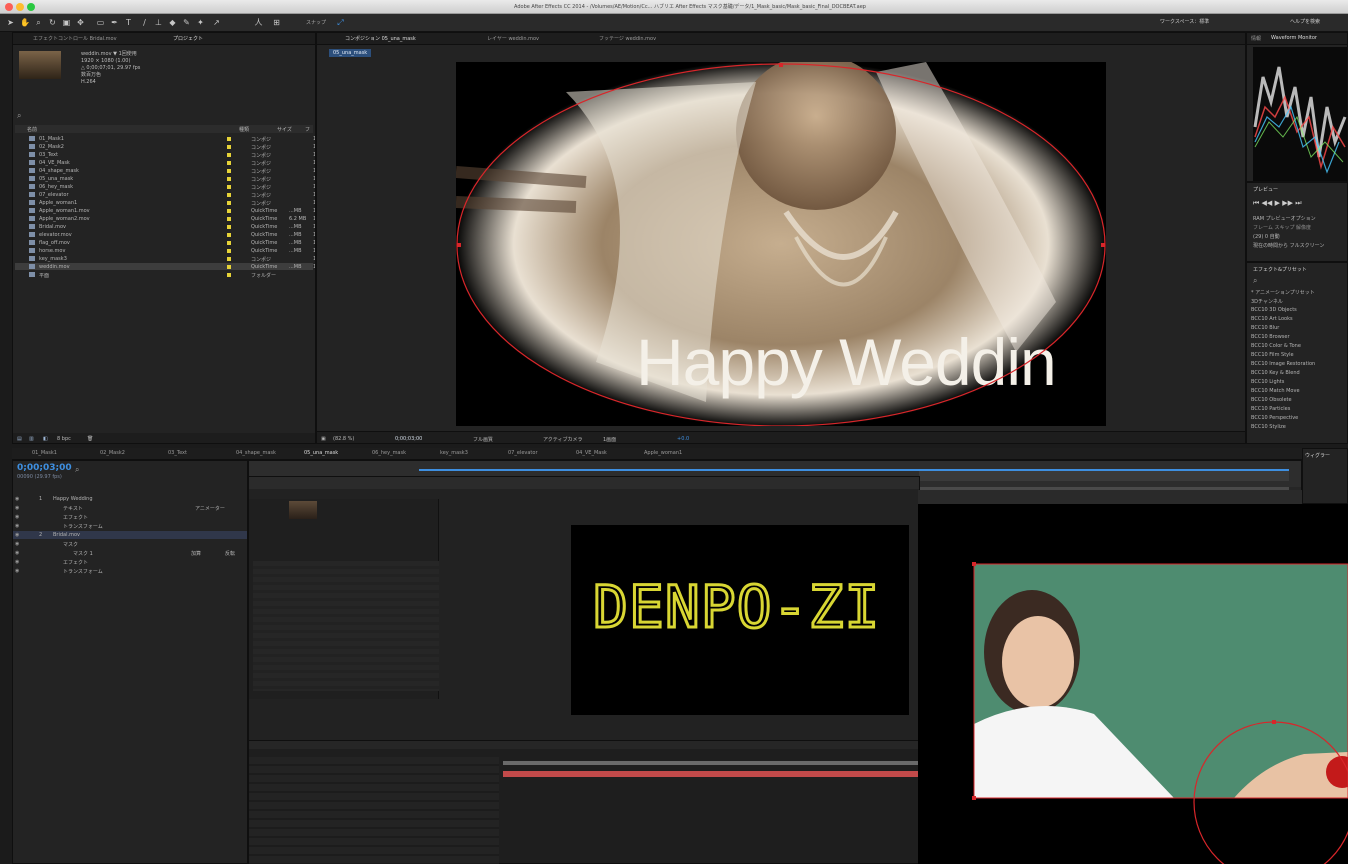 The image size is (1348, 864). Describe the element at coordinates (1274, 418) in the screenshot. I see `effects-category: BCC10 Perspective` at that location.